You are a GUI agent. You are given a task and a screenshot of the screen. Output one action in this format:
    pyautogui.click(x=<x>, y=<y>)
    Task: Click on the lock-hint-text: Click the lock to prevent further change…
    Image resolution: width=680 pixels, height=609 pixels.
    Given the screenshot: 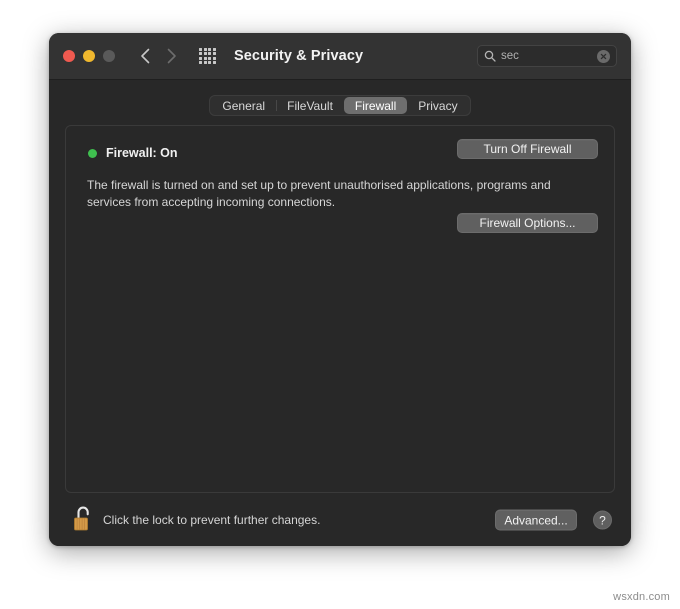 What is the action you would take?
    pyautogui.click(x=212, y=520)
    